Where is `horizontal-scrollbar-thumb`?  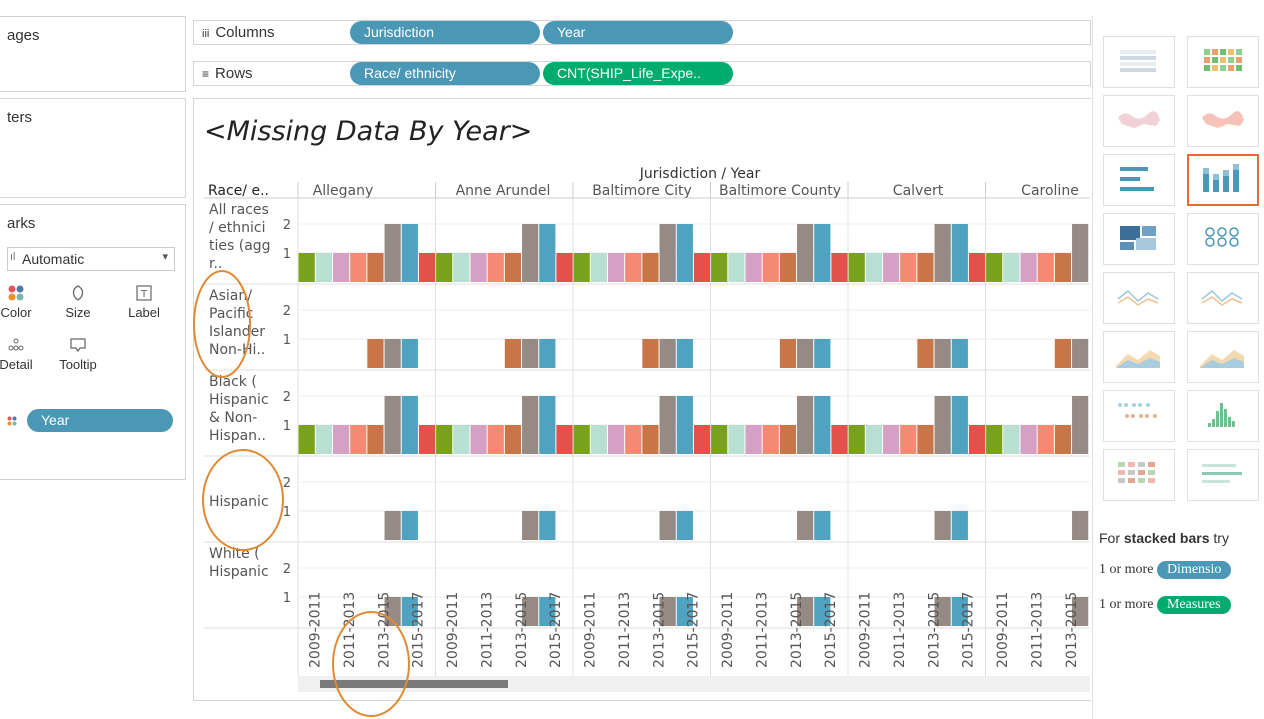 horizontal-scrollbar-thumb is located at coordinates (414, 684).